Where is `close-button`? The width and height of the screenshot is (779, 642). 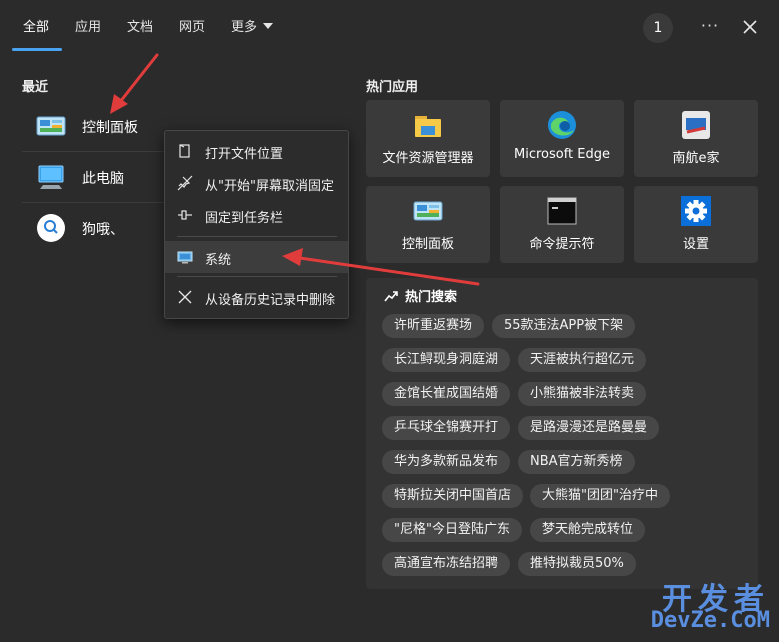
close-button is located at coordinates (750, 27).